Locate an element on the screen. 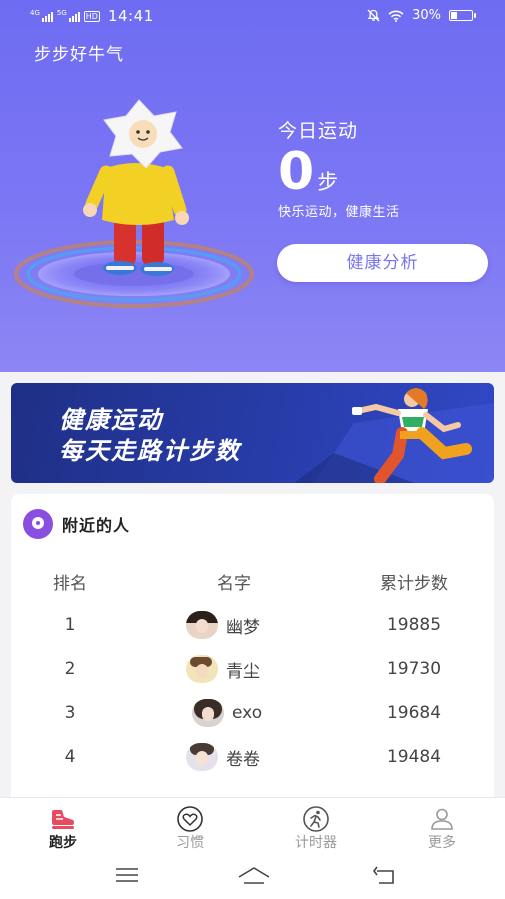 This screenshot has height=899, width=505. runner-illustration is located at coordinates (394, 435).